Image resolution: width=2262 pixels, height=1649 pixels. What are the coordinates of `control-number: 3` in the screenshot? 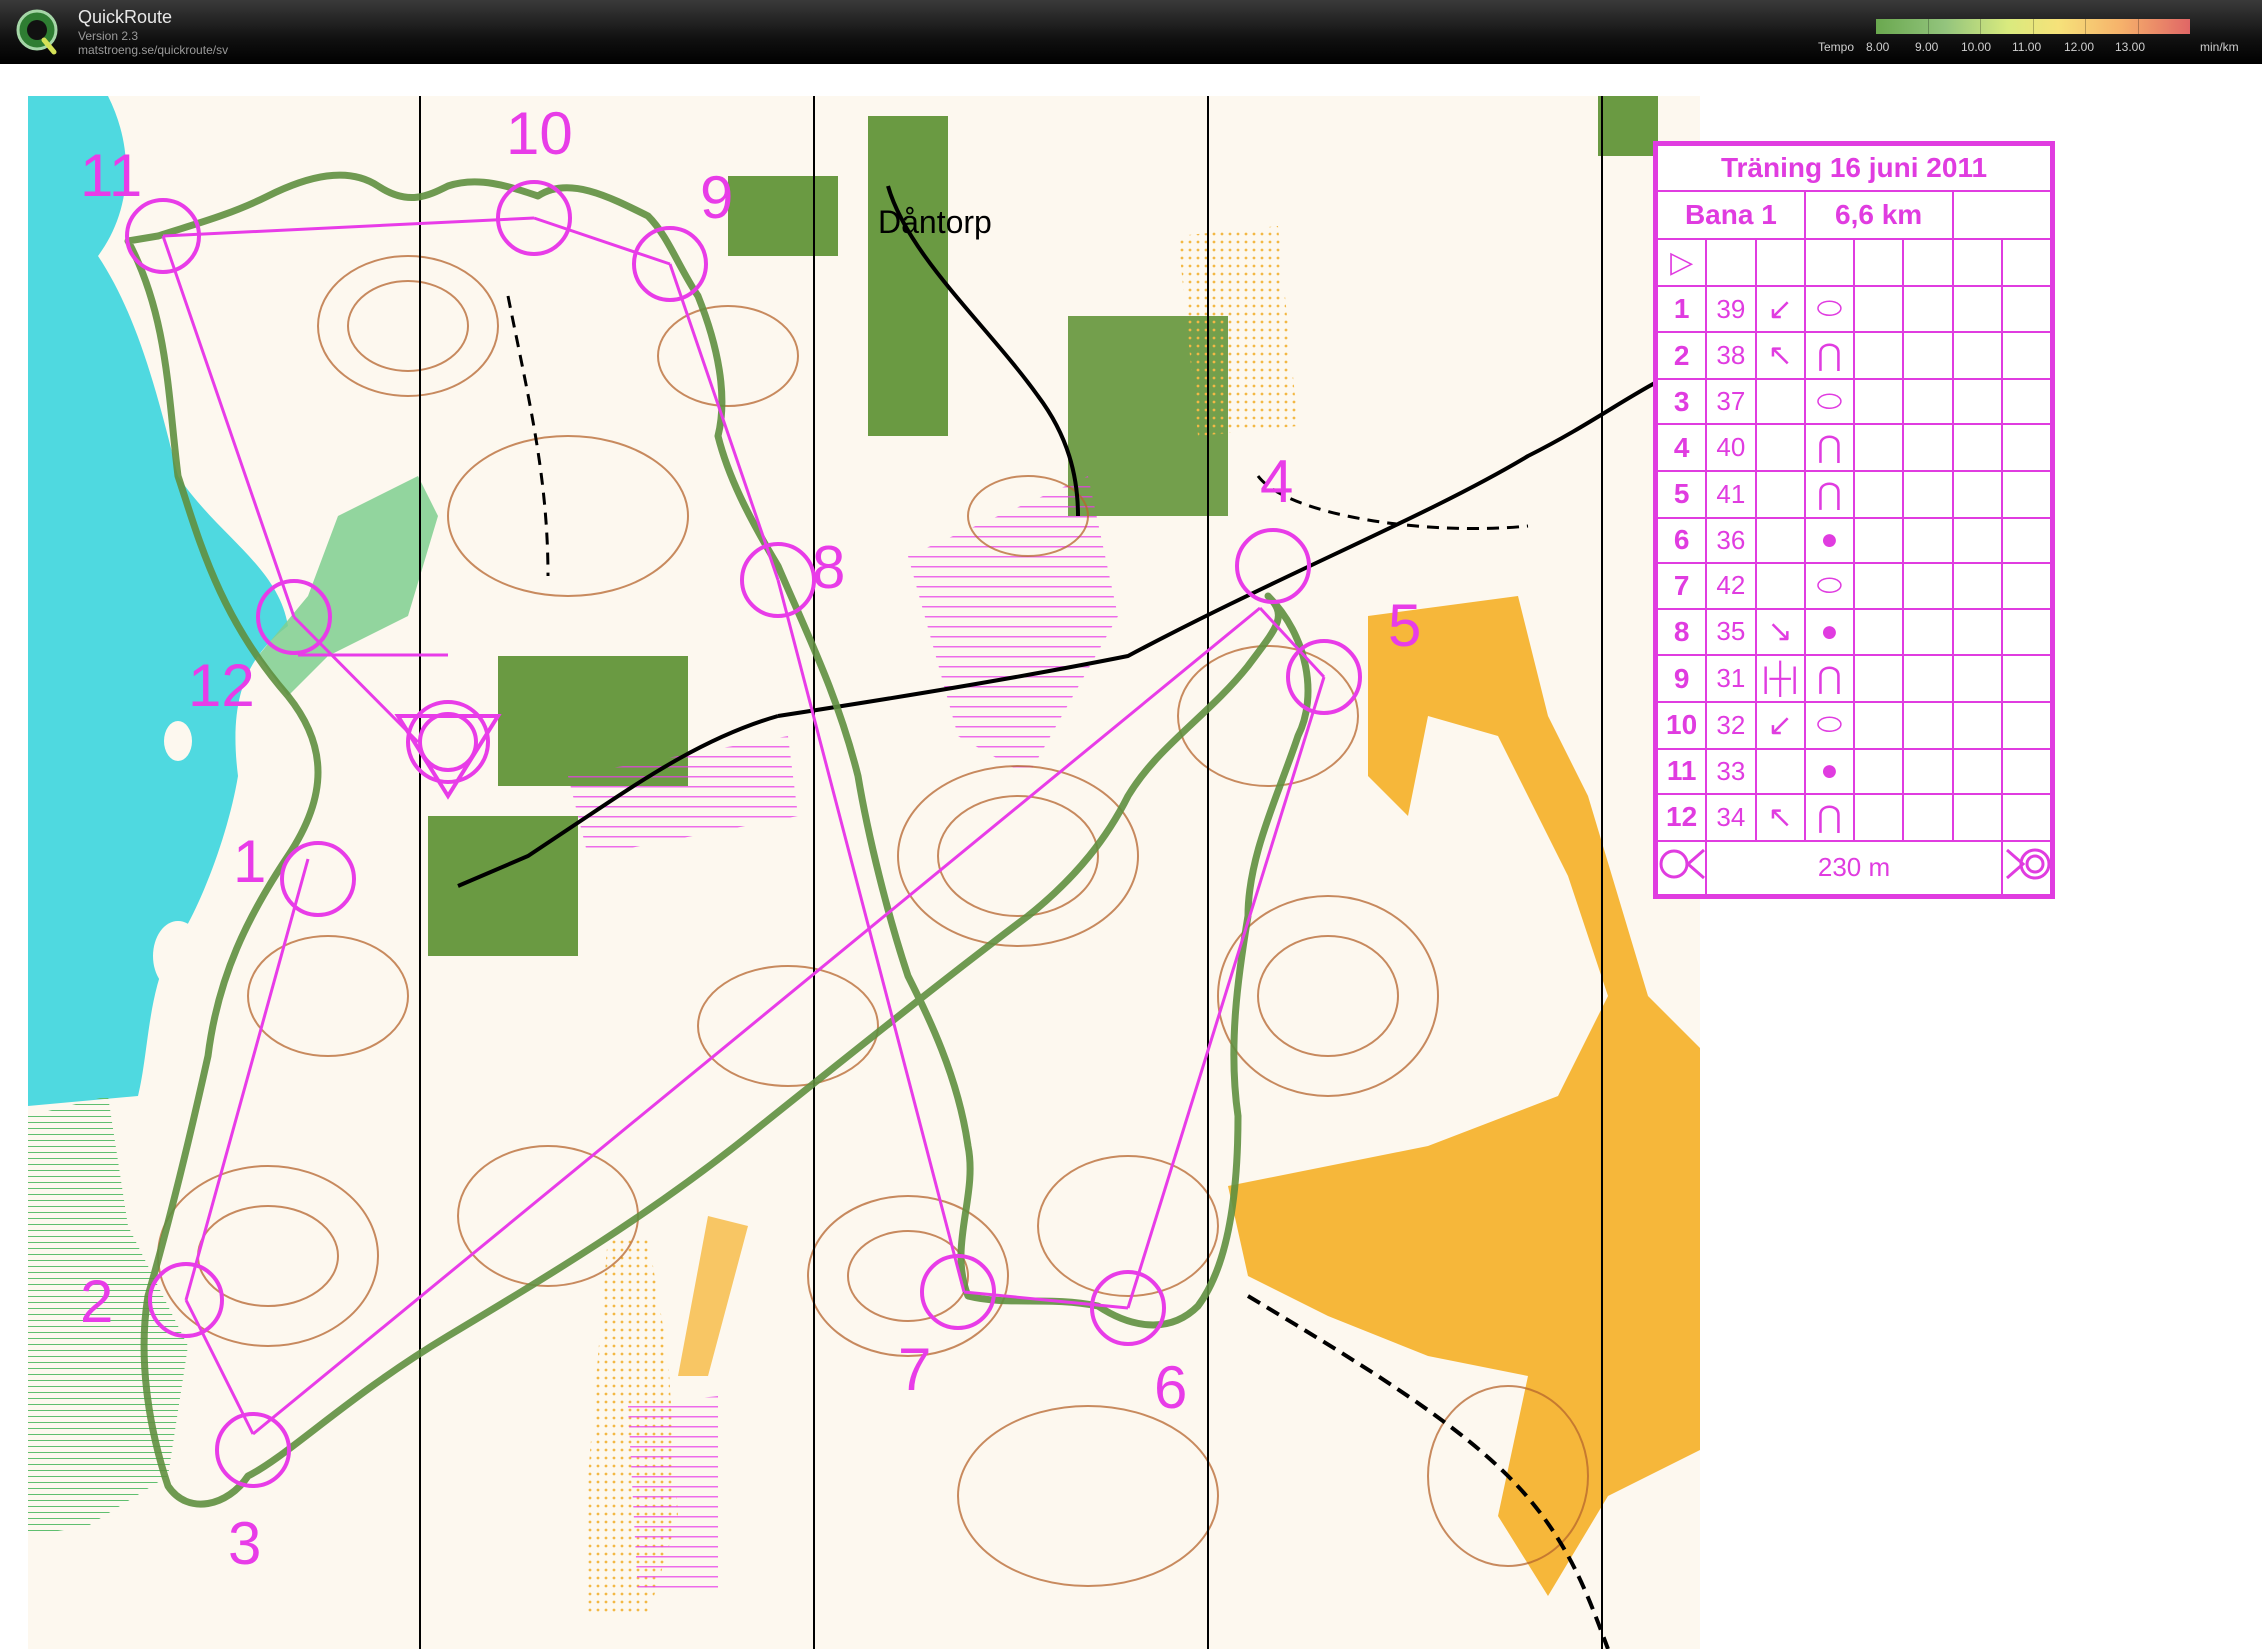 It's located at (245, 1543).